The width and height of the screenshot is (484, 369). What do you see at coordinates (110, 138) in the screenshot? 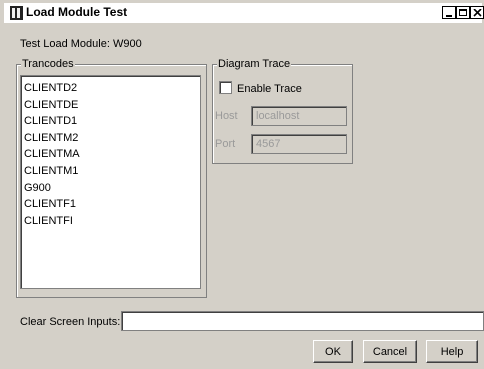
I see `list-item: CLIENTM2` at bounding box center [110, 138].